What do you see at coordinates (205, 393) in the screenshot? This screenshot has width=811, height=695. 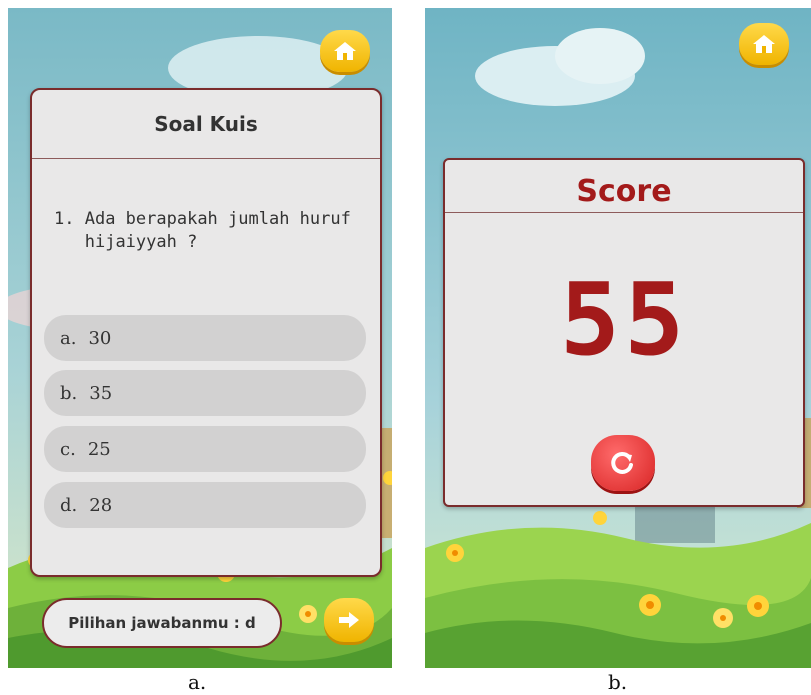 I see `answer-option-b: b. 35` at bounding box center [205, 393].